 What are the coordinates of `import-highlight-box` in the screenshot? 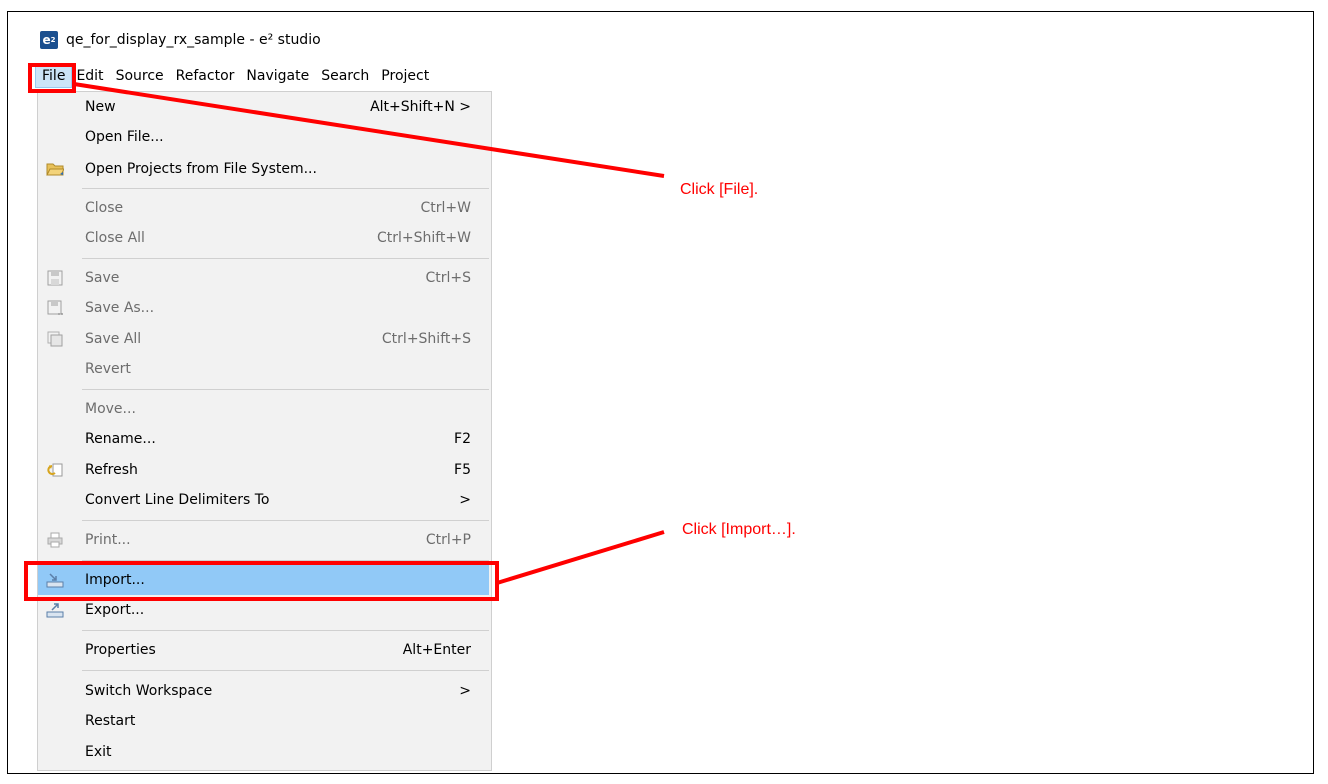 It's located at (261, 581).